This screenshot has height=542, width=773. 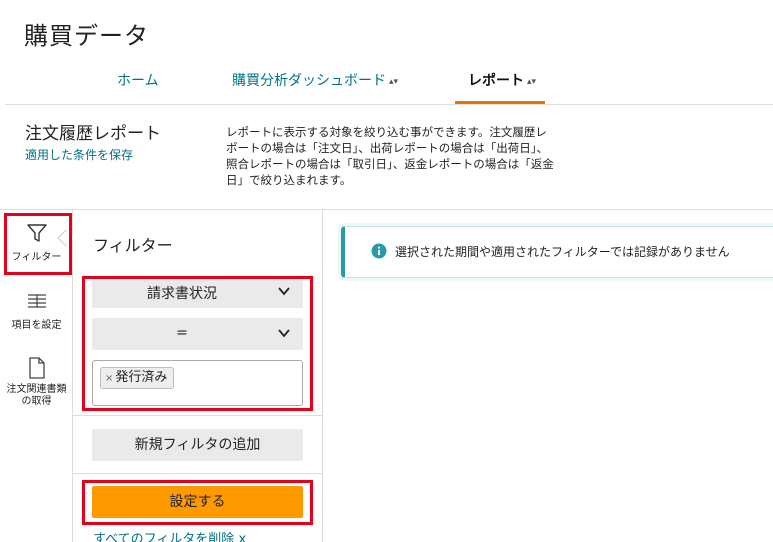 What do you see at coordinates (36, 311) in the screenshot?
I see `rail-item-columns: 項目を設定` at bounding box center [36, 311].